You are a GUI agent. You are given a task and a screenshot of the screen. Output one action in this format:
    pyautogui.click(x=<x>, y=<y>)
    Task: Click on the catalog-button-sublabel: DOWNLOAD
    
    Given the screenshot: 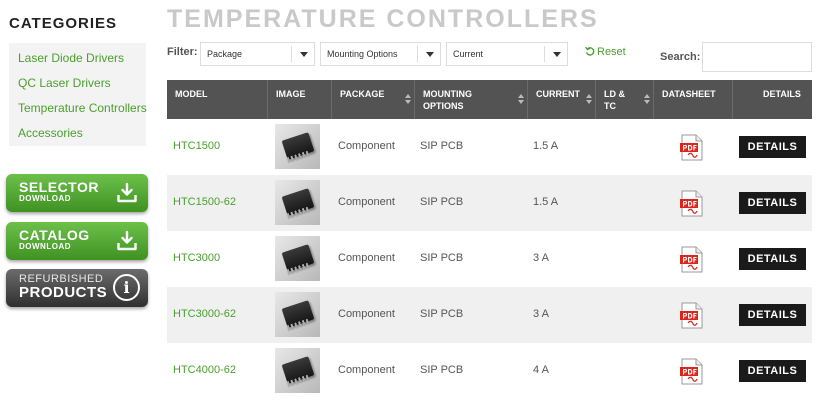 What is the action you would take?
    pyautogui.click(x=45, y=246)
    